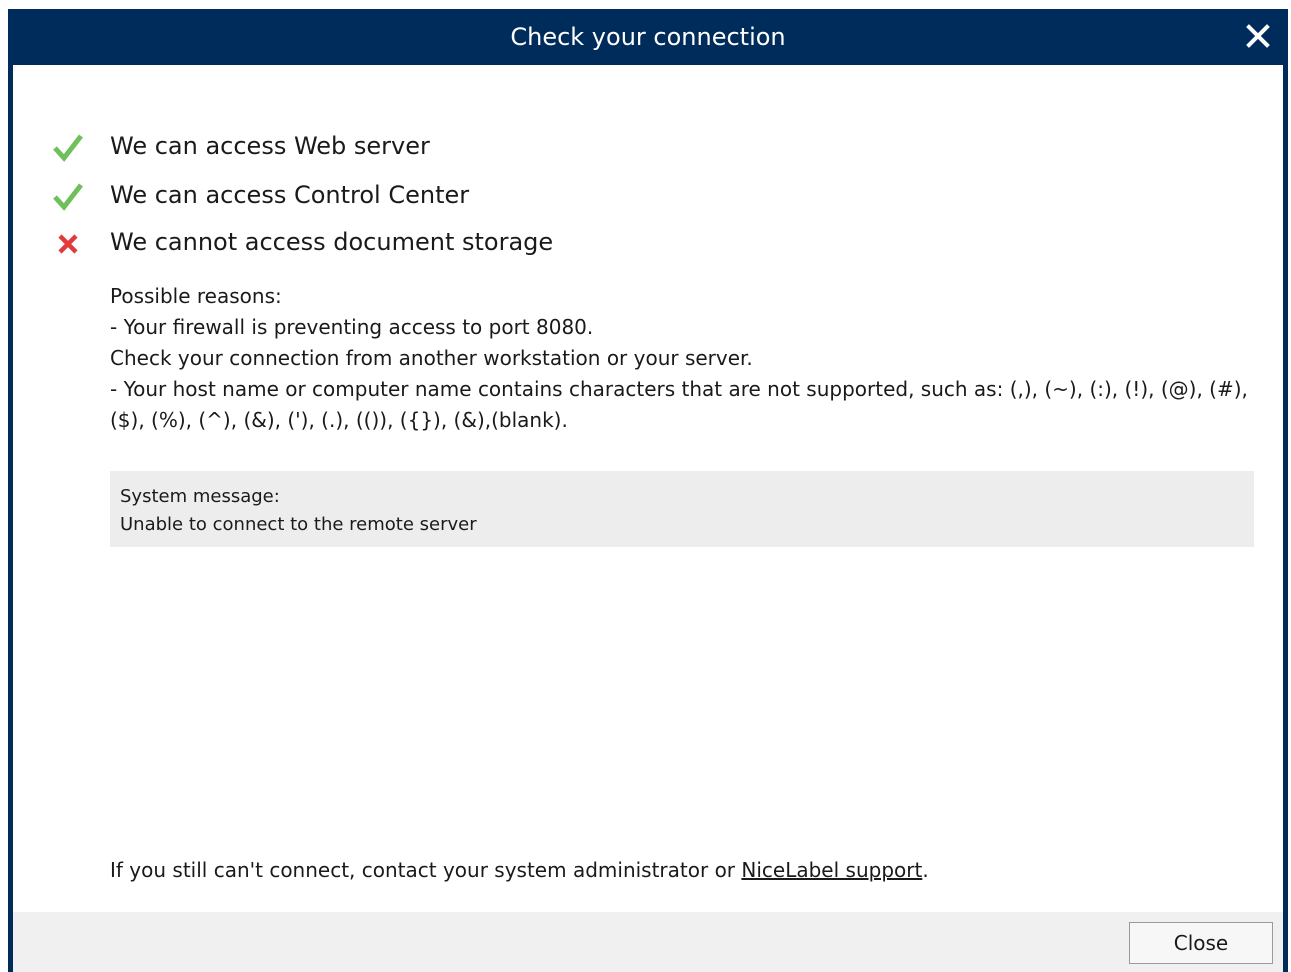 The image size is (1291, 972). I want to click on dialog-title: Check your connection, so click(648, 37).